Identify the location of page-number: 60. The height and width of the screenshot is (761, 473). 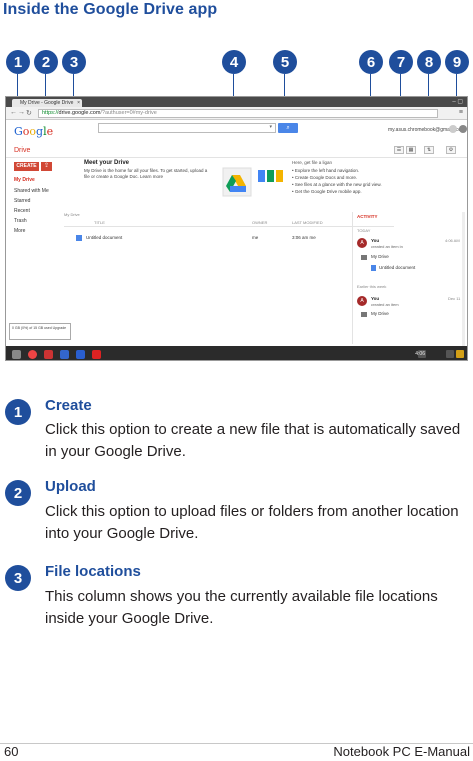
(11, 751).